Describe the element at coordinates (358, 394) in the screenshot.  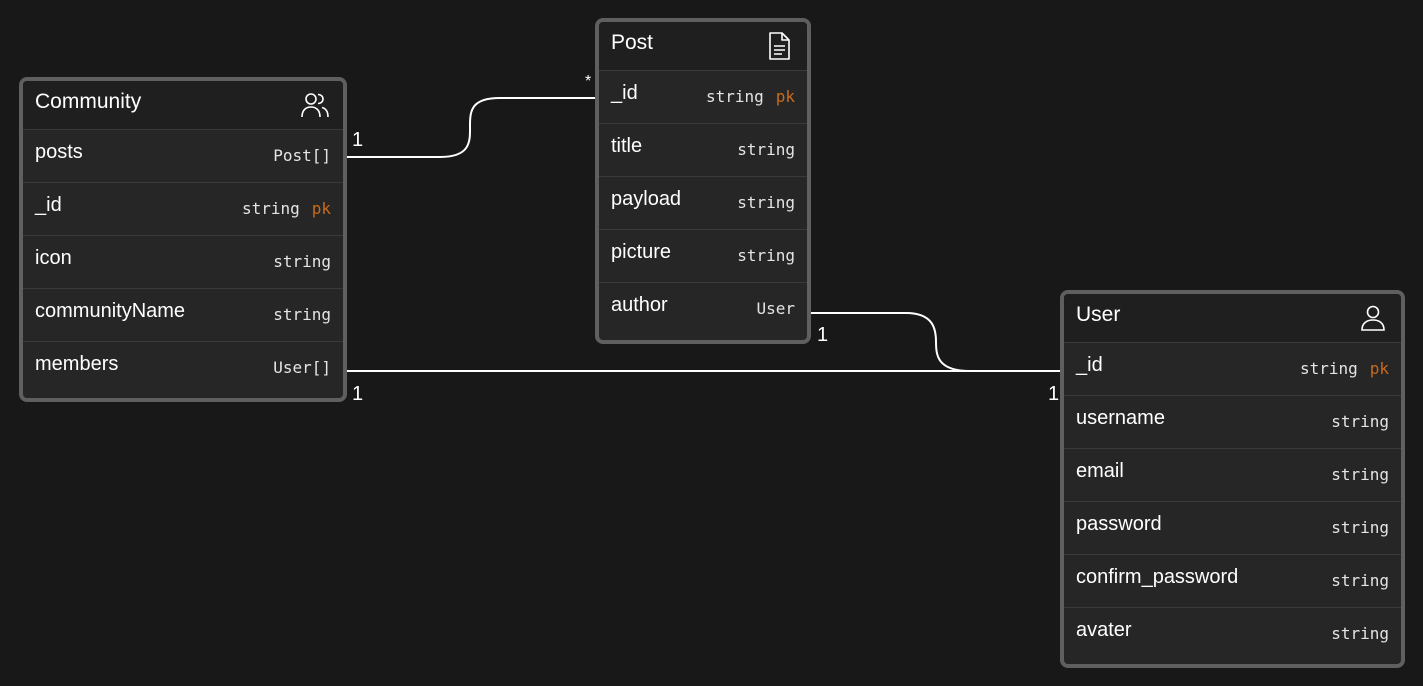
I see `cardinality-community-members: 1` at that location.